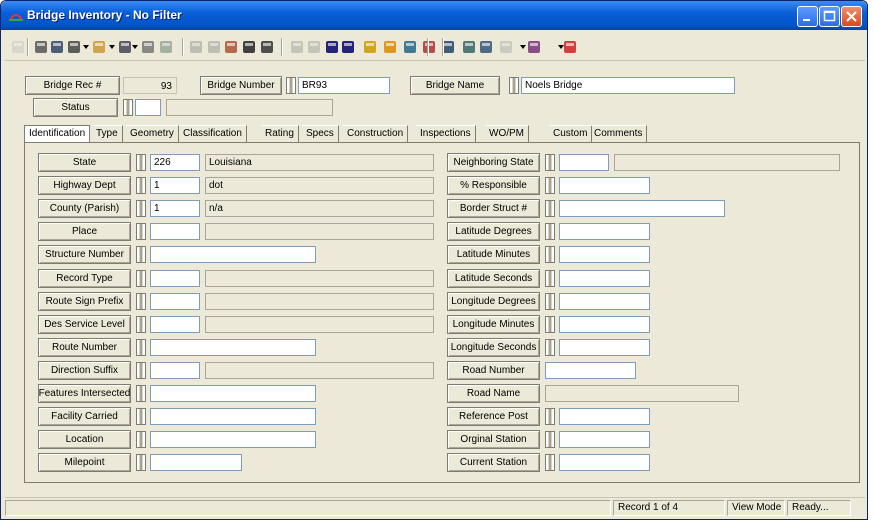  I want to click on border-struct-field, so click(642, 209).